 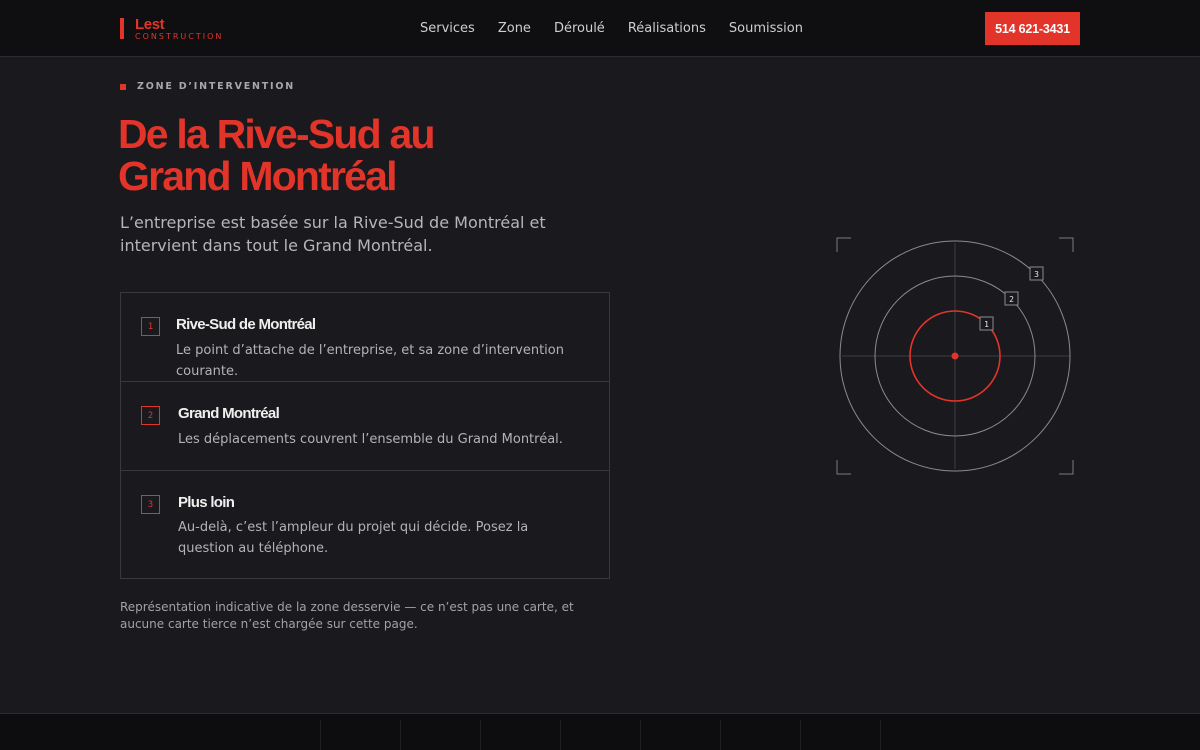 What do you see at coordinates (229, 413) in the screenshot?
I see `zone-title: Grand Montréal` at bounding box center [229, 413].